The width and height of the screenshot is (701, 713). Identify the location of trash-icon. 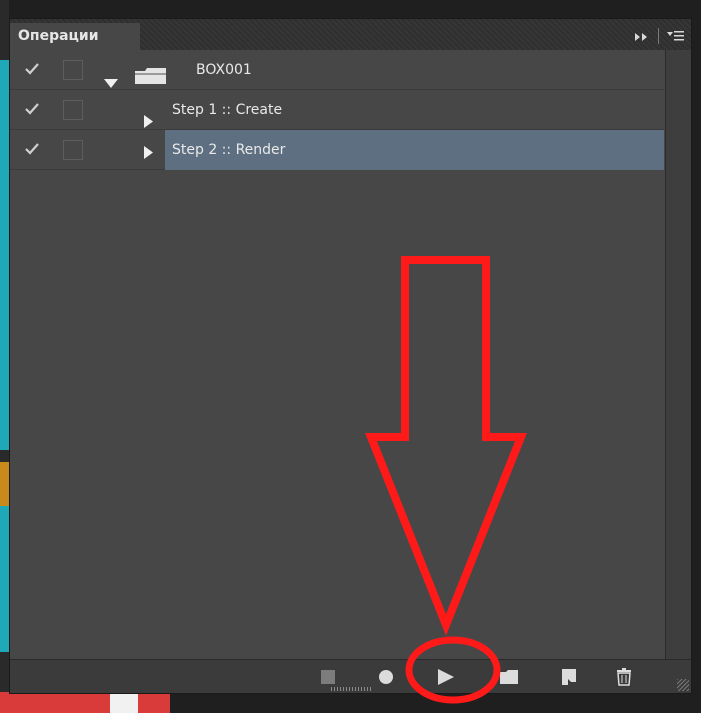
(624, 677).